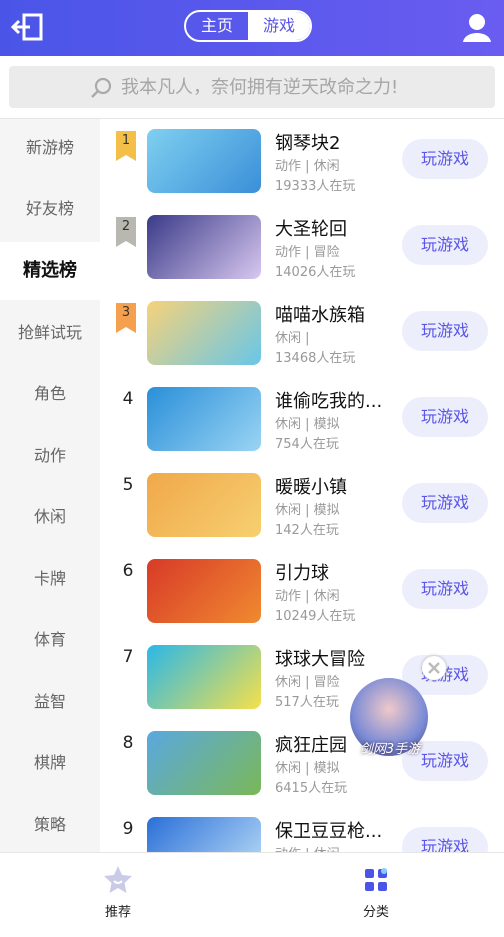  I want to click on user-avatar-icon, so click(477, 27).